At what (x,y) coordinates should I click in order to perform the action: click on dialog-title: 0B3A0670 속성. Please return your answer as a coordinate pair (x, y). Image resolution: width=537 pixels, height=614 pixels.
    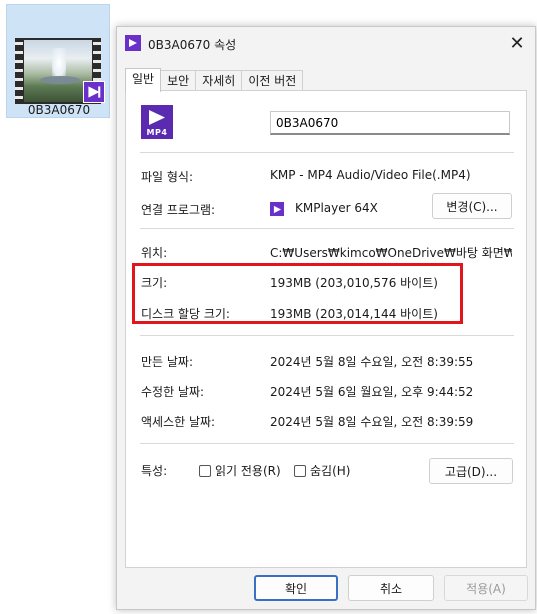
    Looking at the image, I should click on (192, 45).